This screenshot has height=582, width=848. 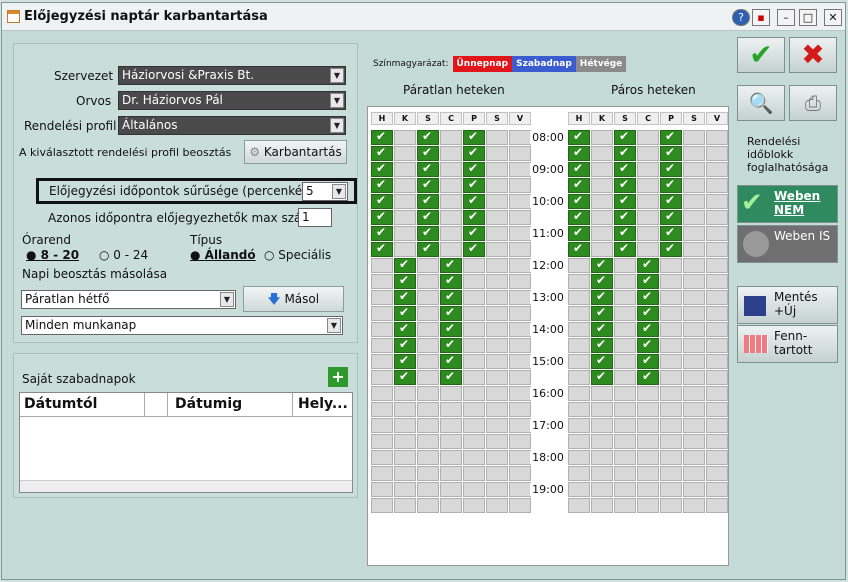 I want to click on print-icon: ⎙, so click(x=813, y=103).